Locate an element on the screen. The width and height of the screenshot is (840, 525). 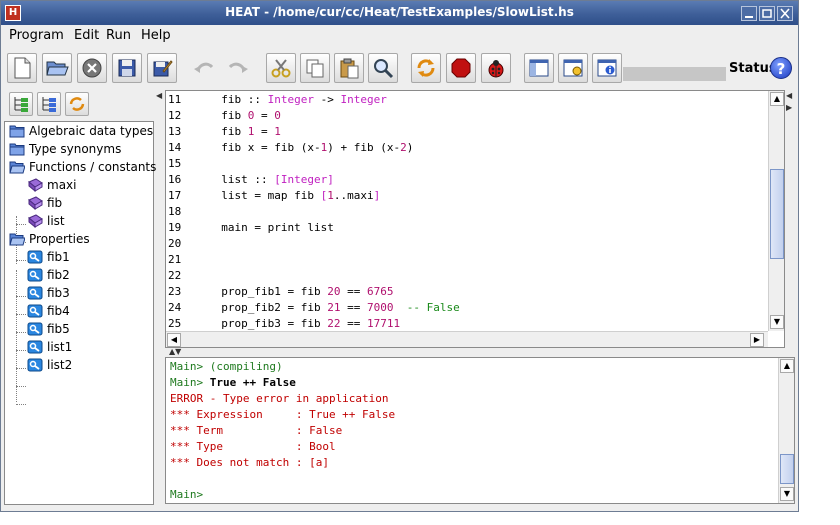
find-button is located at coordinates (383, 68).